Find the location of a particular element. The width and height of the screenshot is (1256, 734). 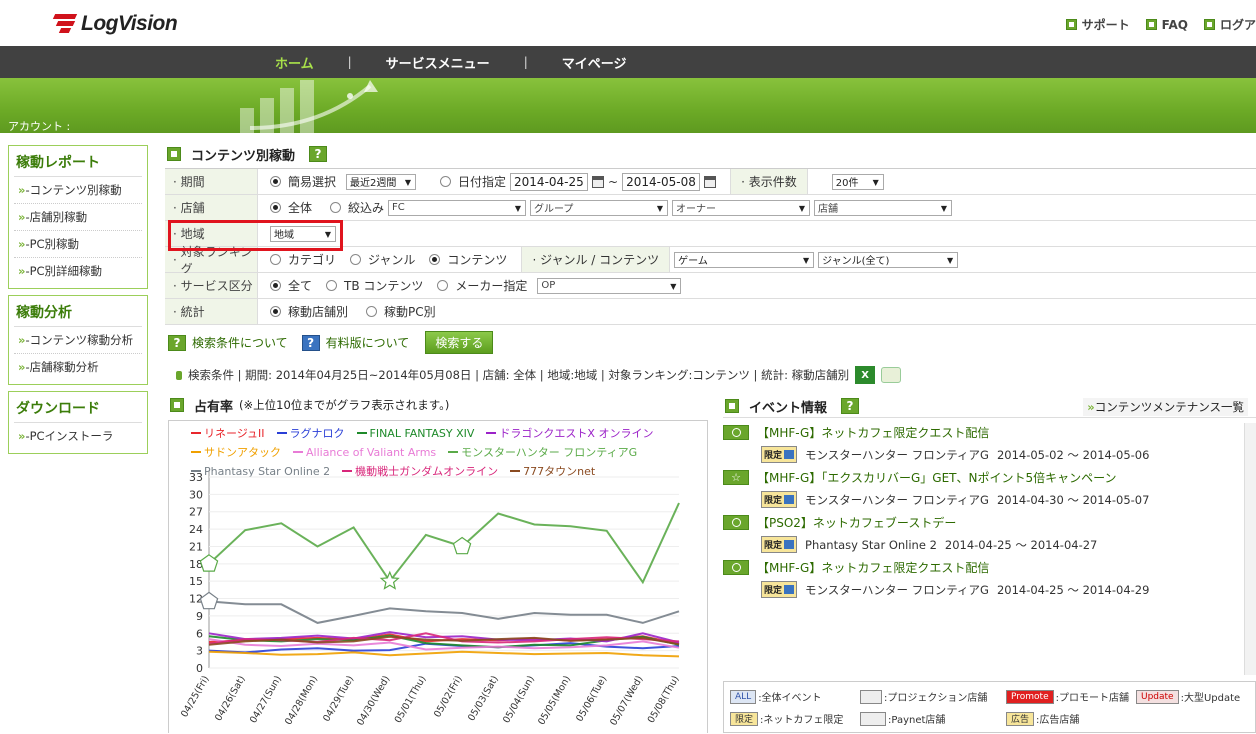

y-tick-label: 0 is located at coordinates (199, 668).